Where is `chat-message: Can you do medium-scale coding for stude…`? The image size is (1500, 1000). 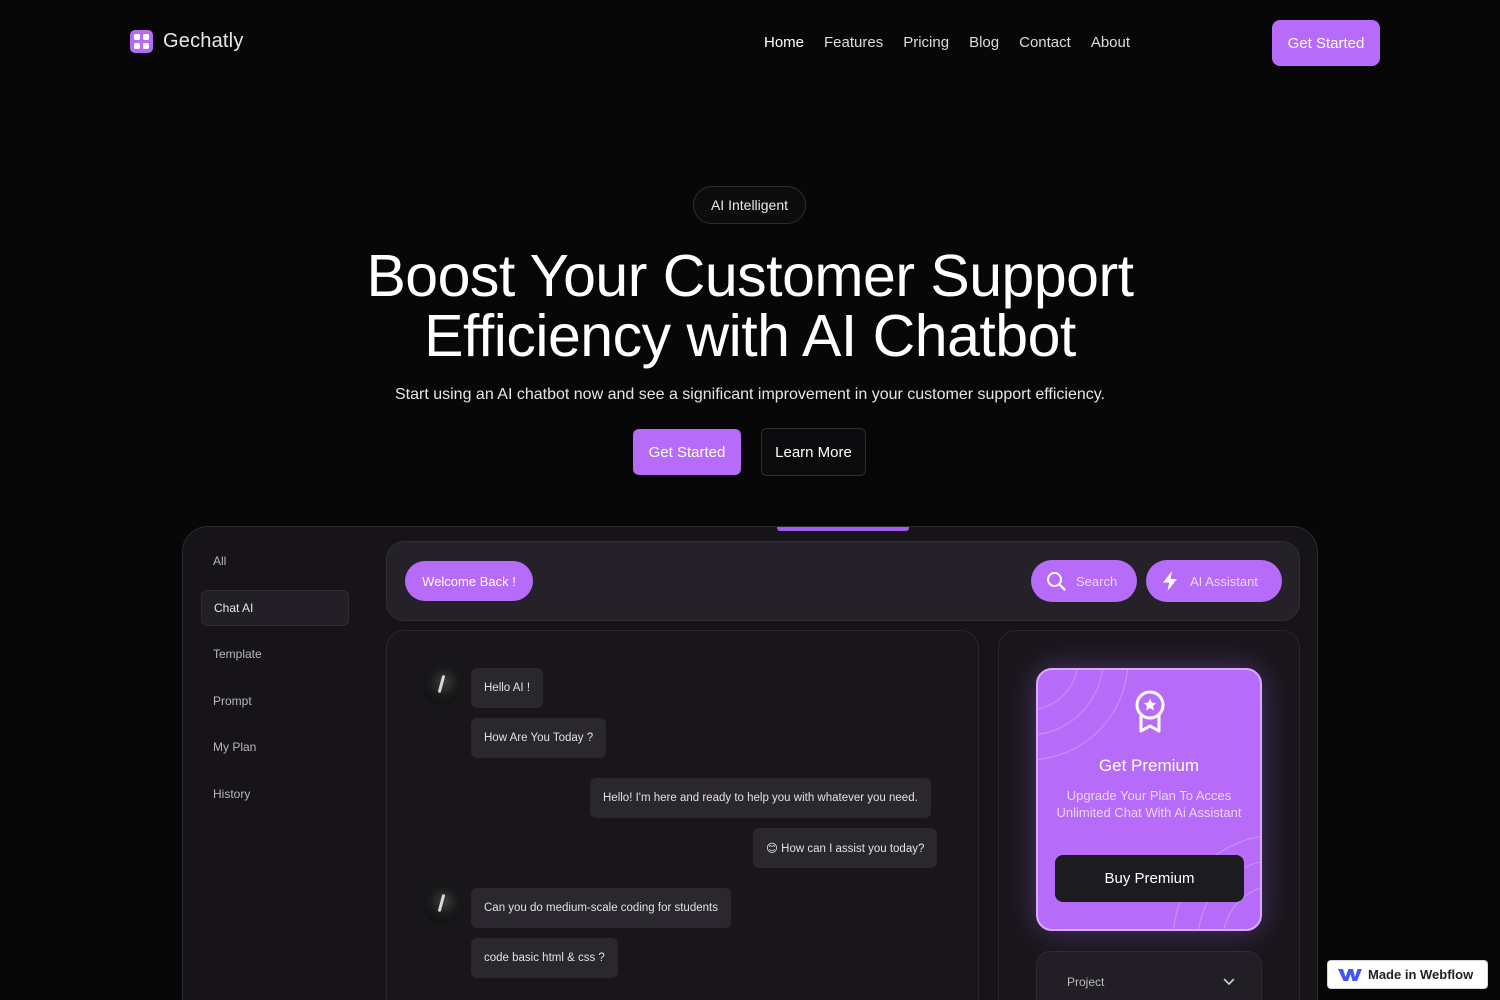 chat-message: Can you do medium-scale coding for stude… is located at coordinates (601, 908).